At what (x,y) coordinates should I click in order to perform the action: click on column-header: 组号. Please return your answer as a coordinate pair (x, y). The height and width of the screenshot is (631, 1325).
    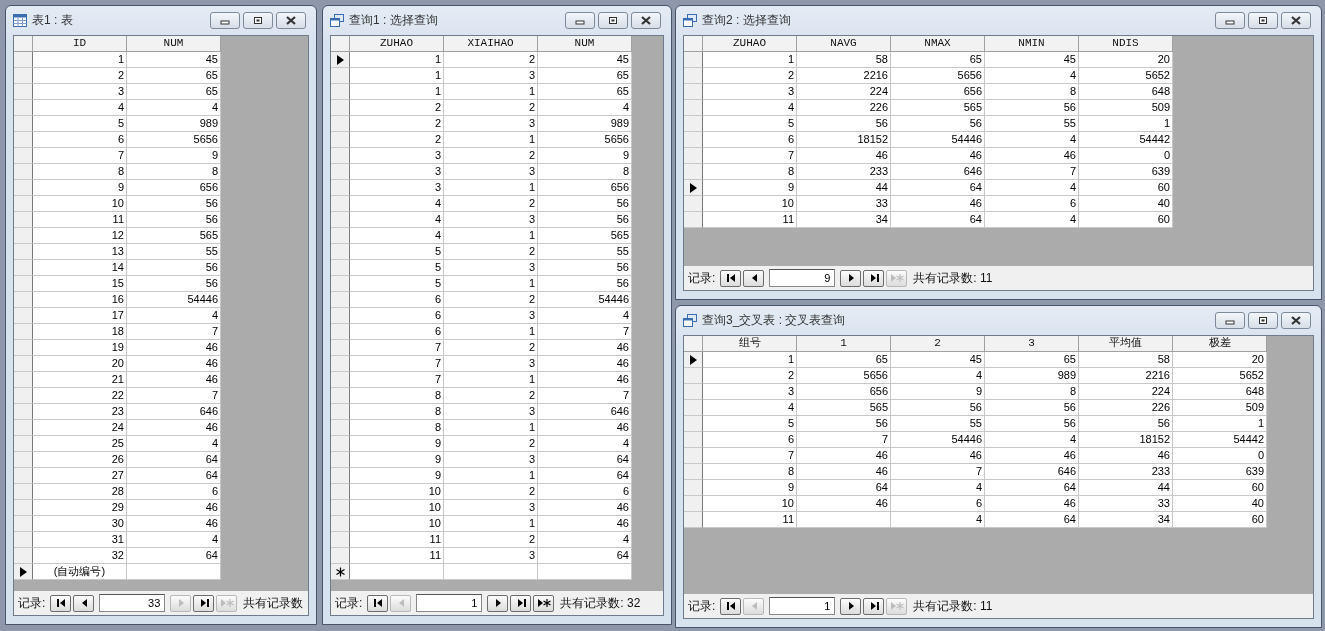
    Looking at the image, I should click on (750, 344).